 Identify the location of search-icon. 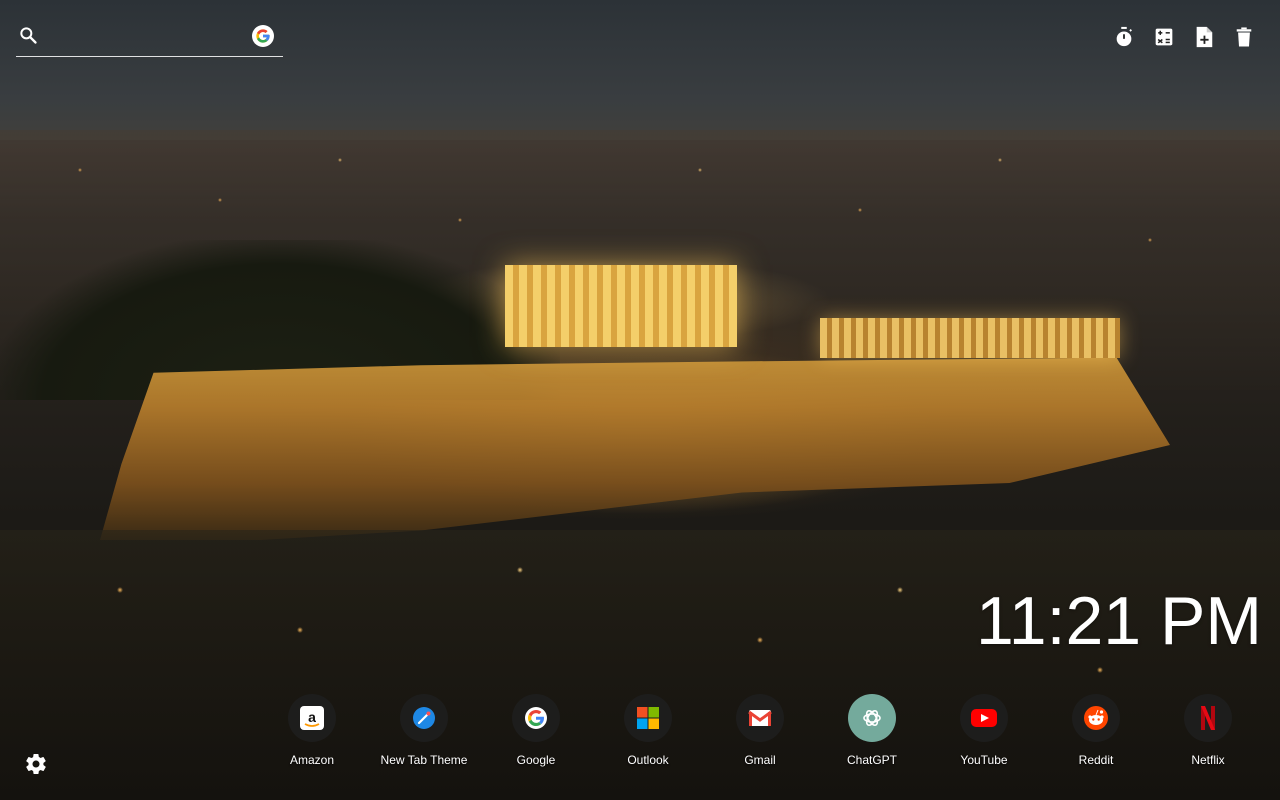
(28, 35).